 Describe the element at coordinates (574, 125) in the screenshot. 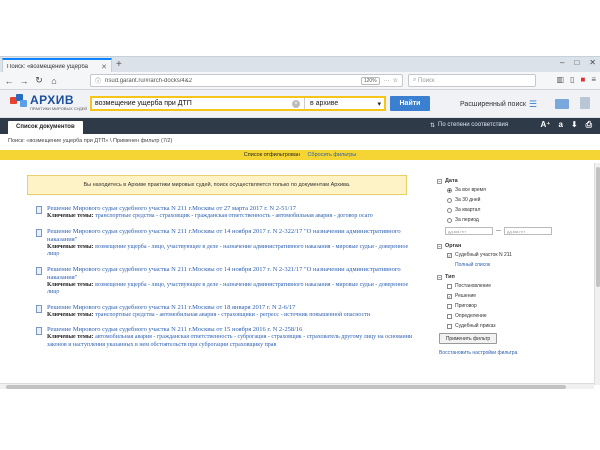

I see `save-icon: ⬇` at that location.